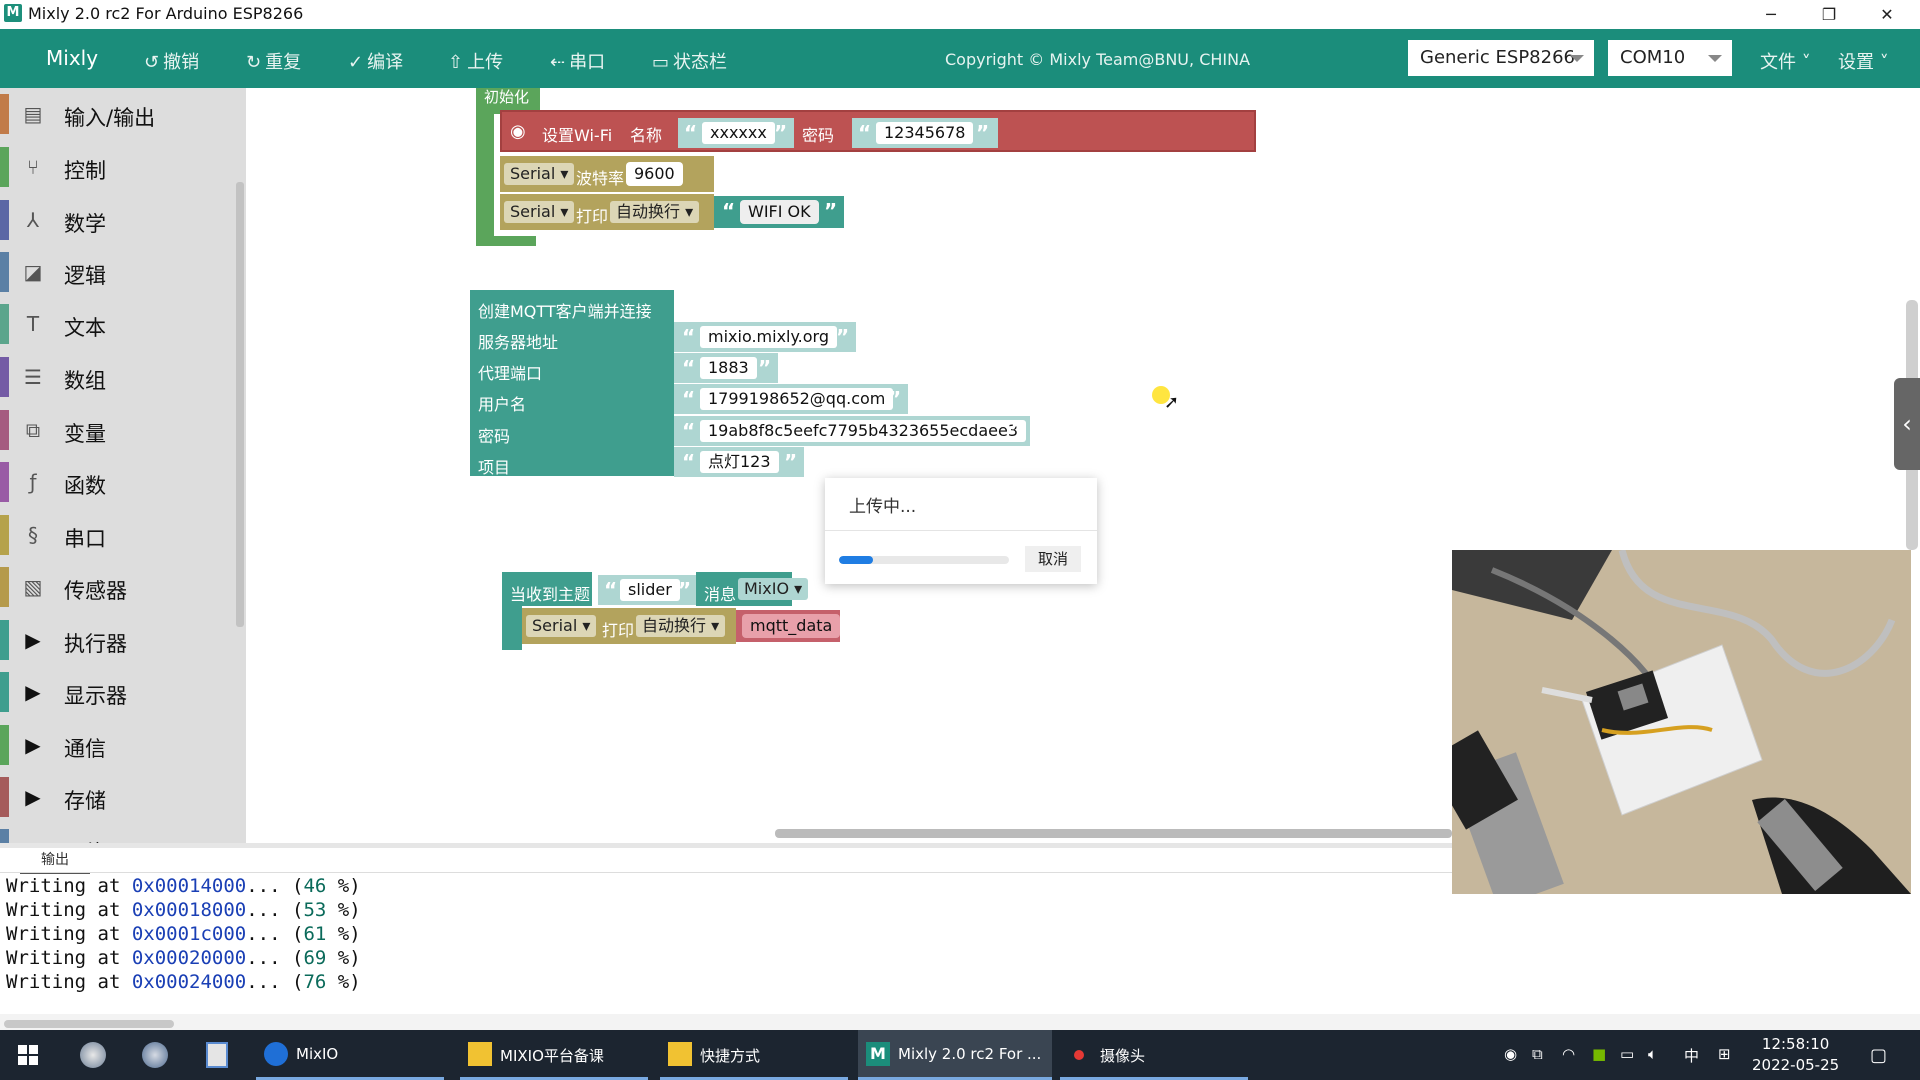  I want to click on topic-value: slider, so click(650, 590).